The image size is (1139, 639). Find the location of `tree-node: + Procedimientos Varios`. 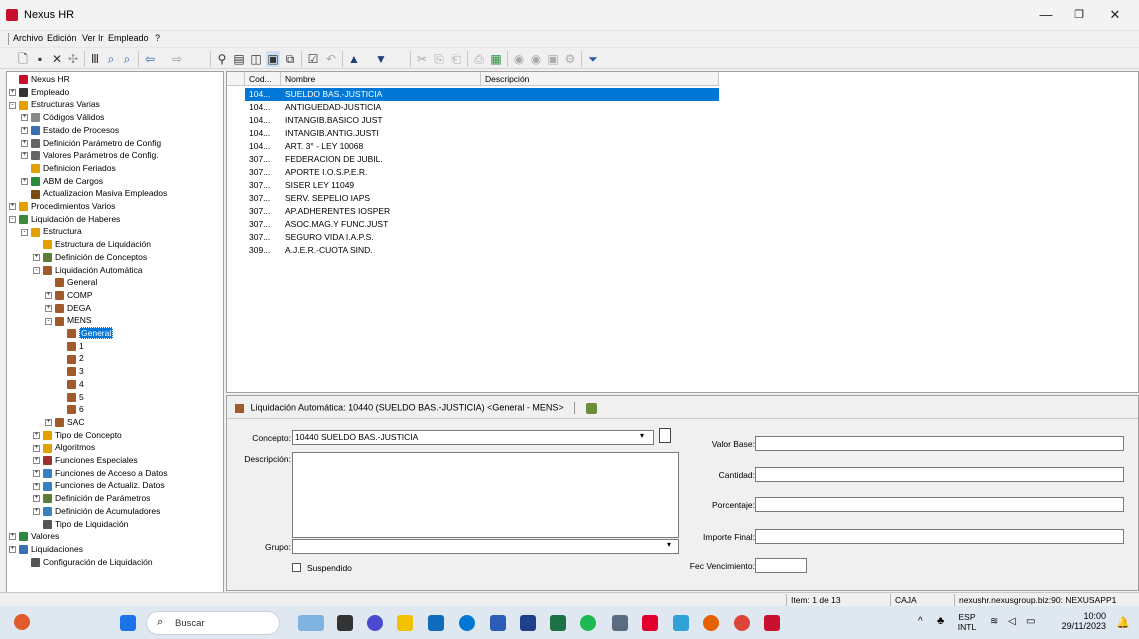

tree-node: + Procedimientos Varios is located at coordinates (62, 206).